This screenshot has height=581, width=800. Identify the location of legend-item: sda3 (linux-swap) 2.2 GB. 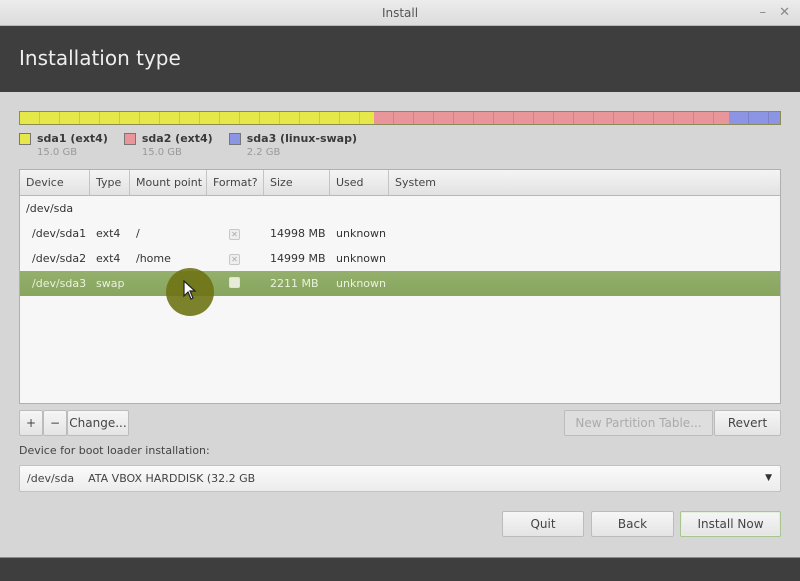
(292, 145).